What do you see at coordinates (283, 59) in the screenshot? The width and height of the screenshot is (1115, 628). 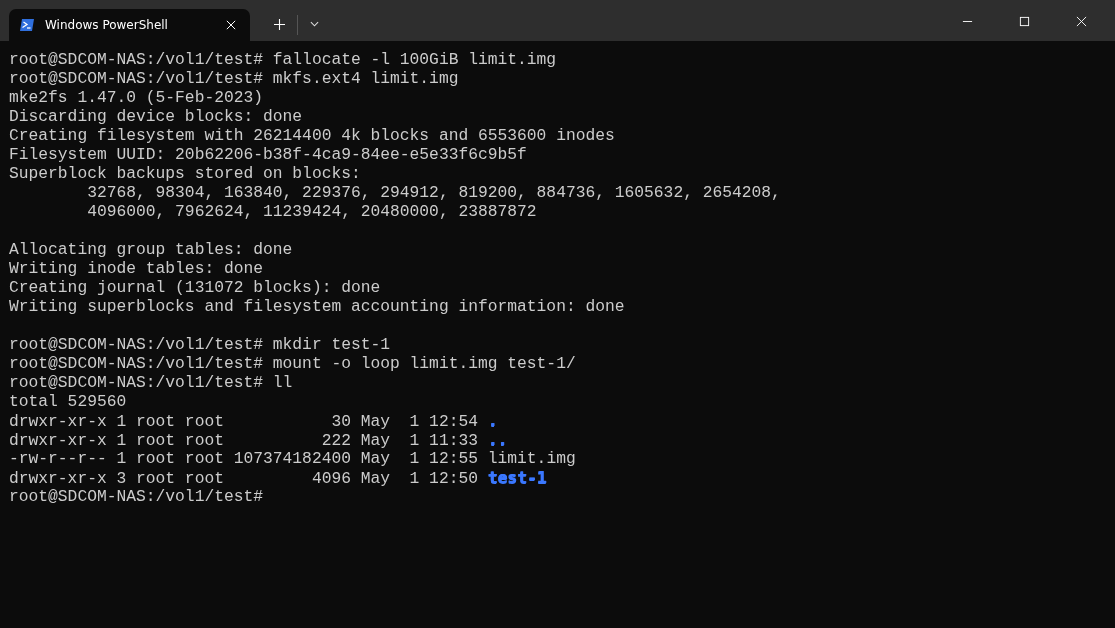 I see `terminal-line: root@SDCOM-NAS:/vol1/test# fallocate -l 100GiB limit.img` at bounding box center [283, 59].